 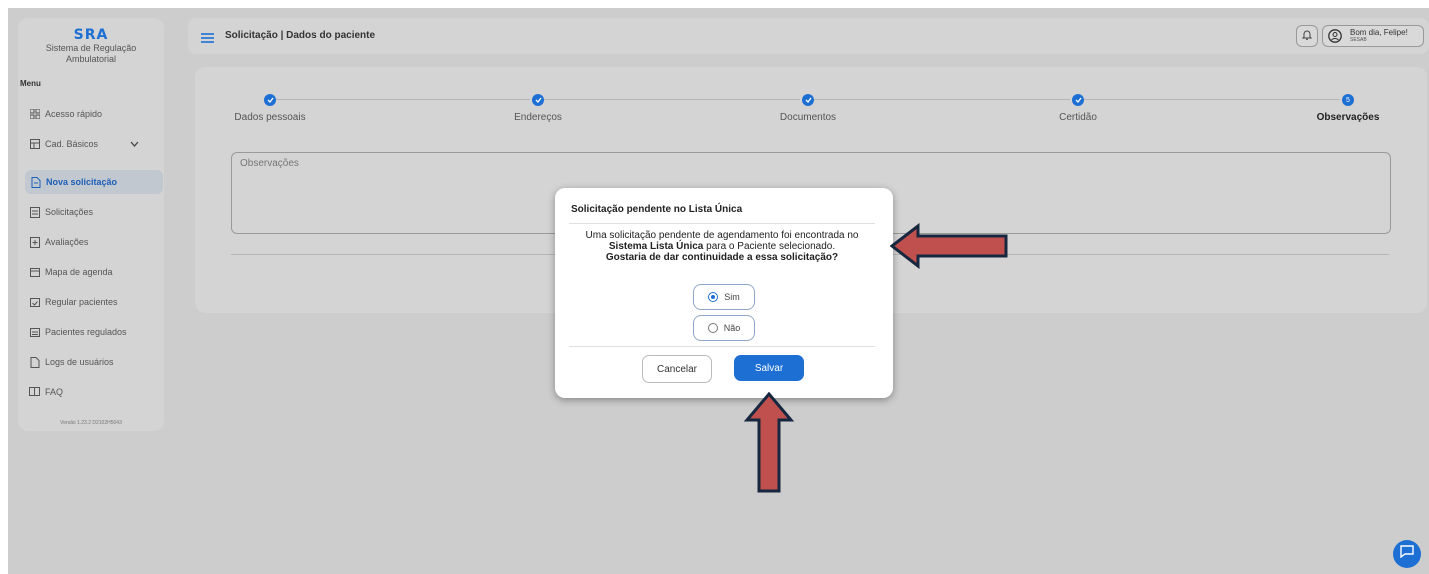 What do you see at coordinates (1078, 108) in the screenshot?
I see `step-certidao: Certidão` at bounding box center [1078, 108].